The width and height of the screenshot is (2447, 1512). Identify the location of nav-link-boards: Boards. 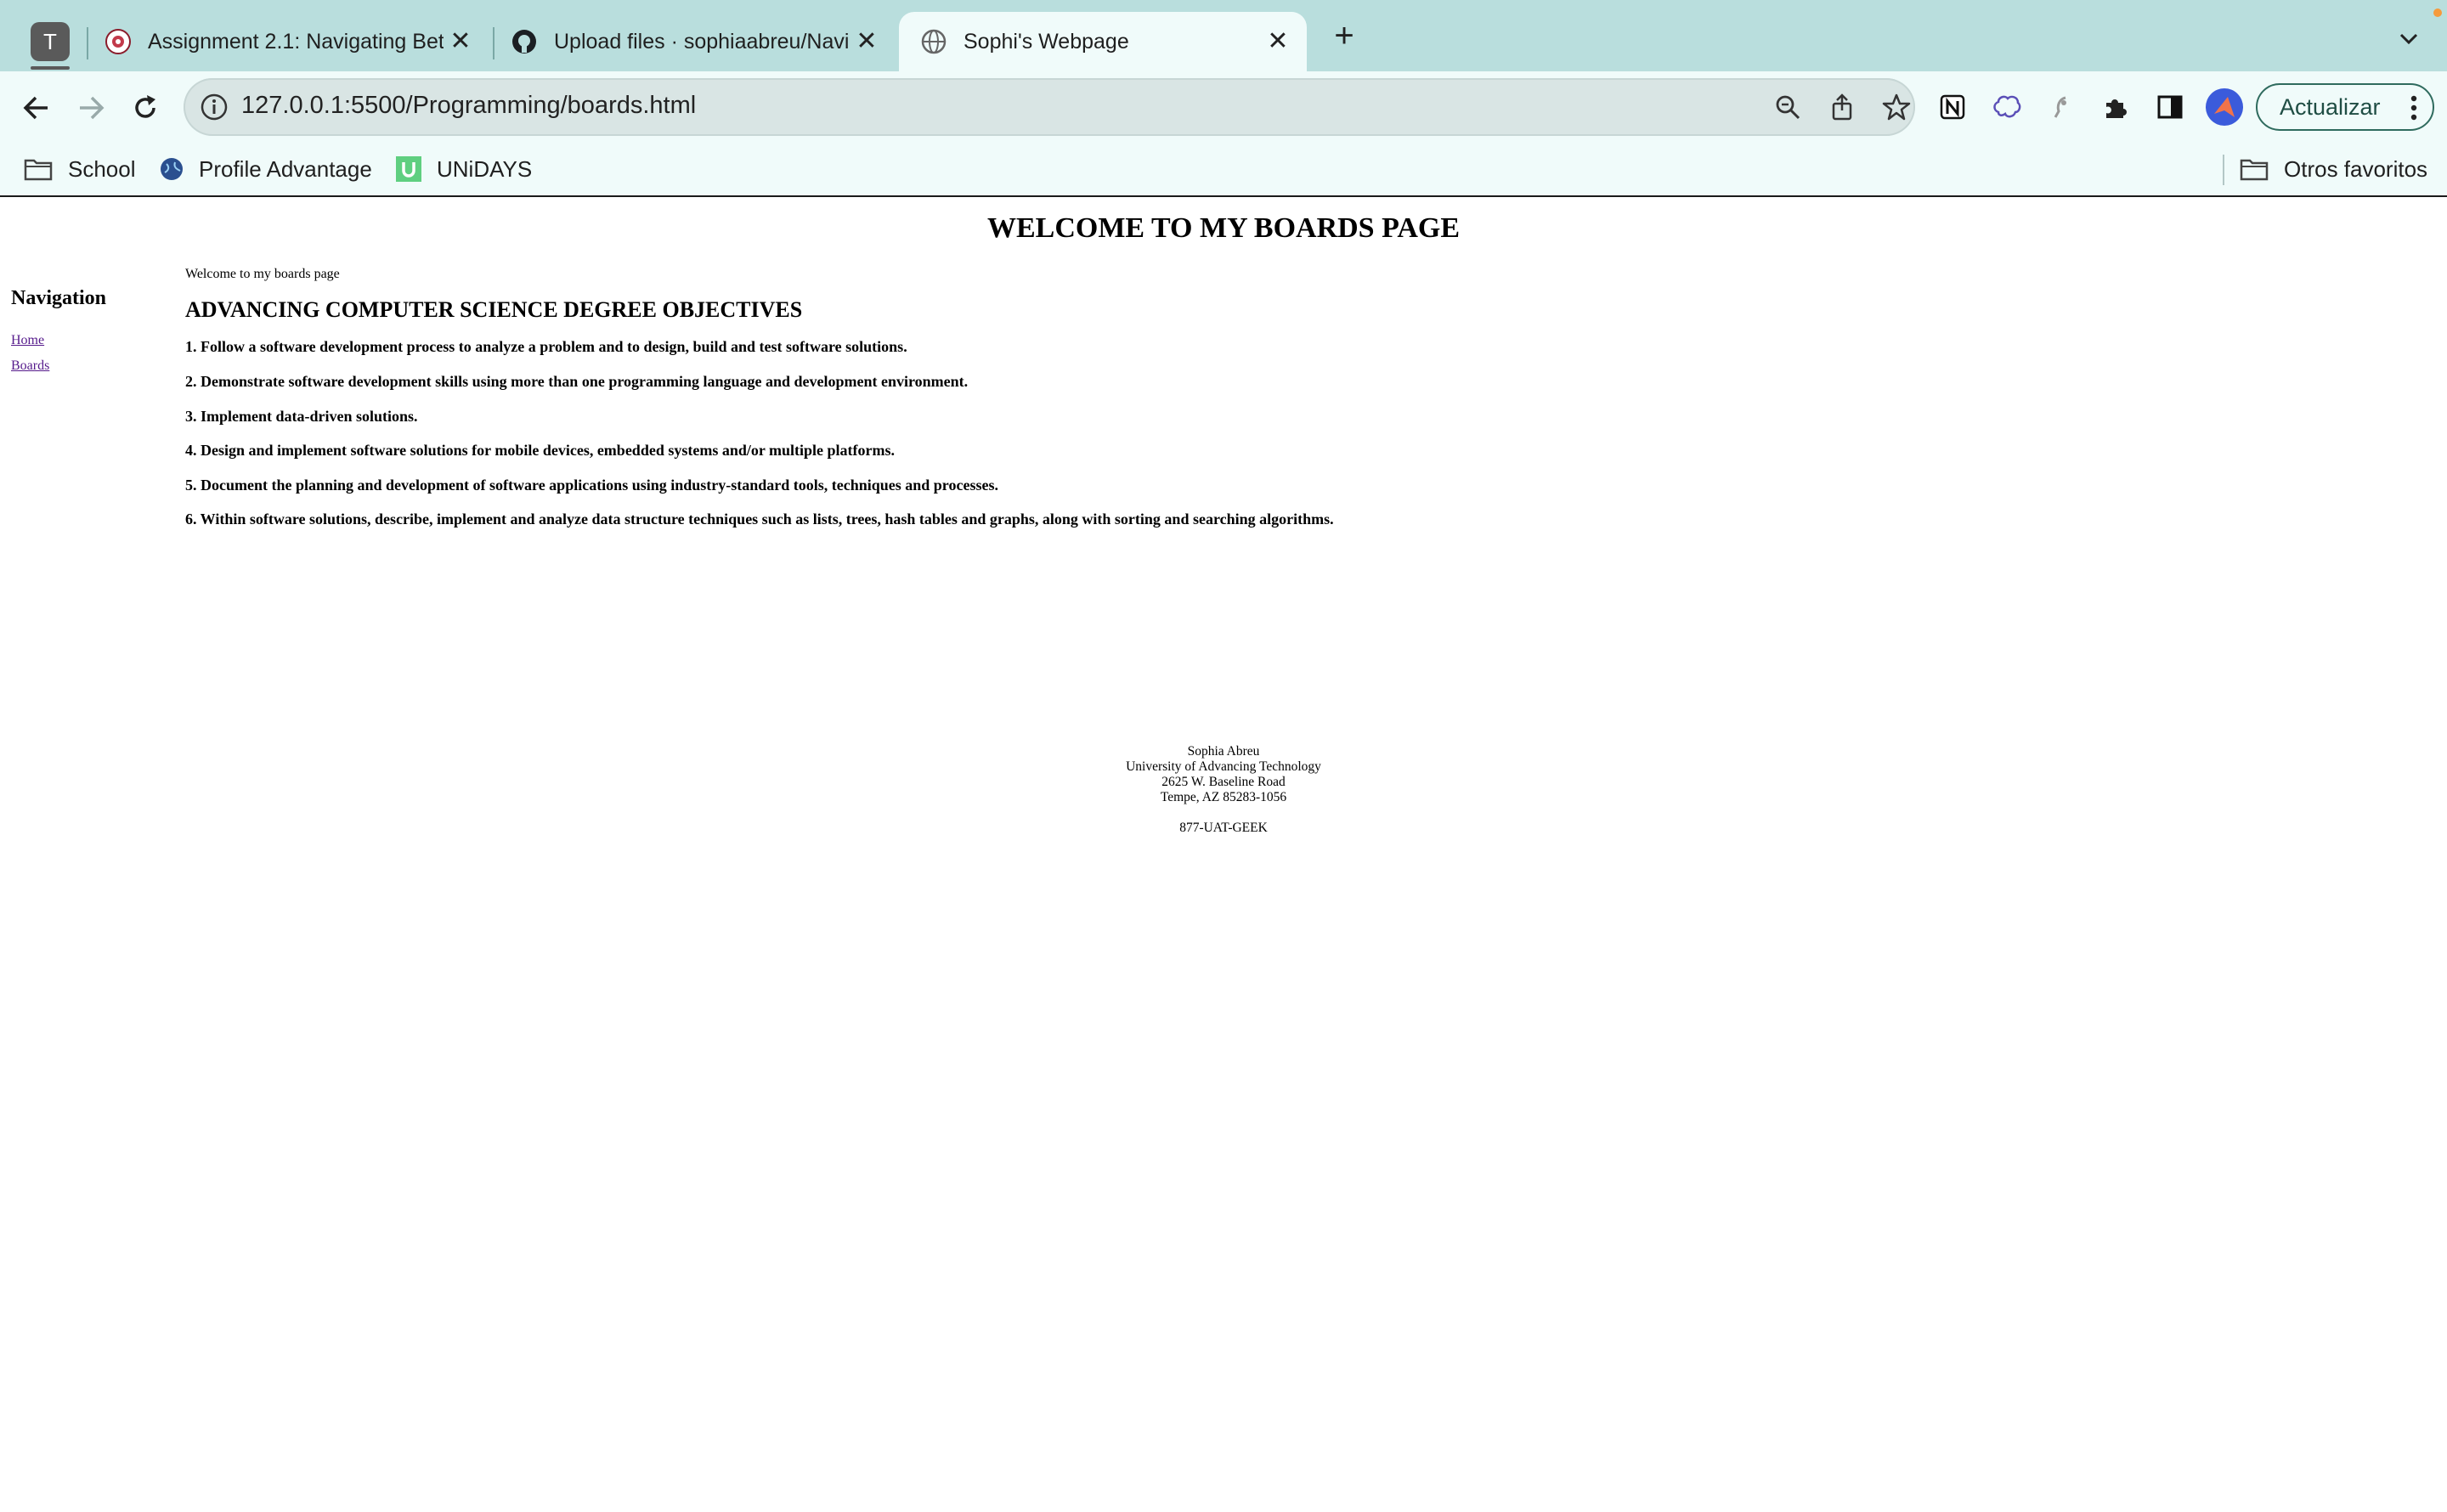
(30, 366).